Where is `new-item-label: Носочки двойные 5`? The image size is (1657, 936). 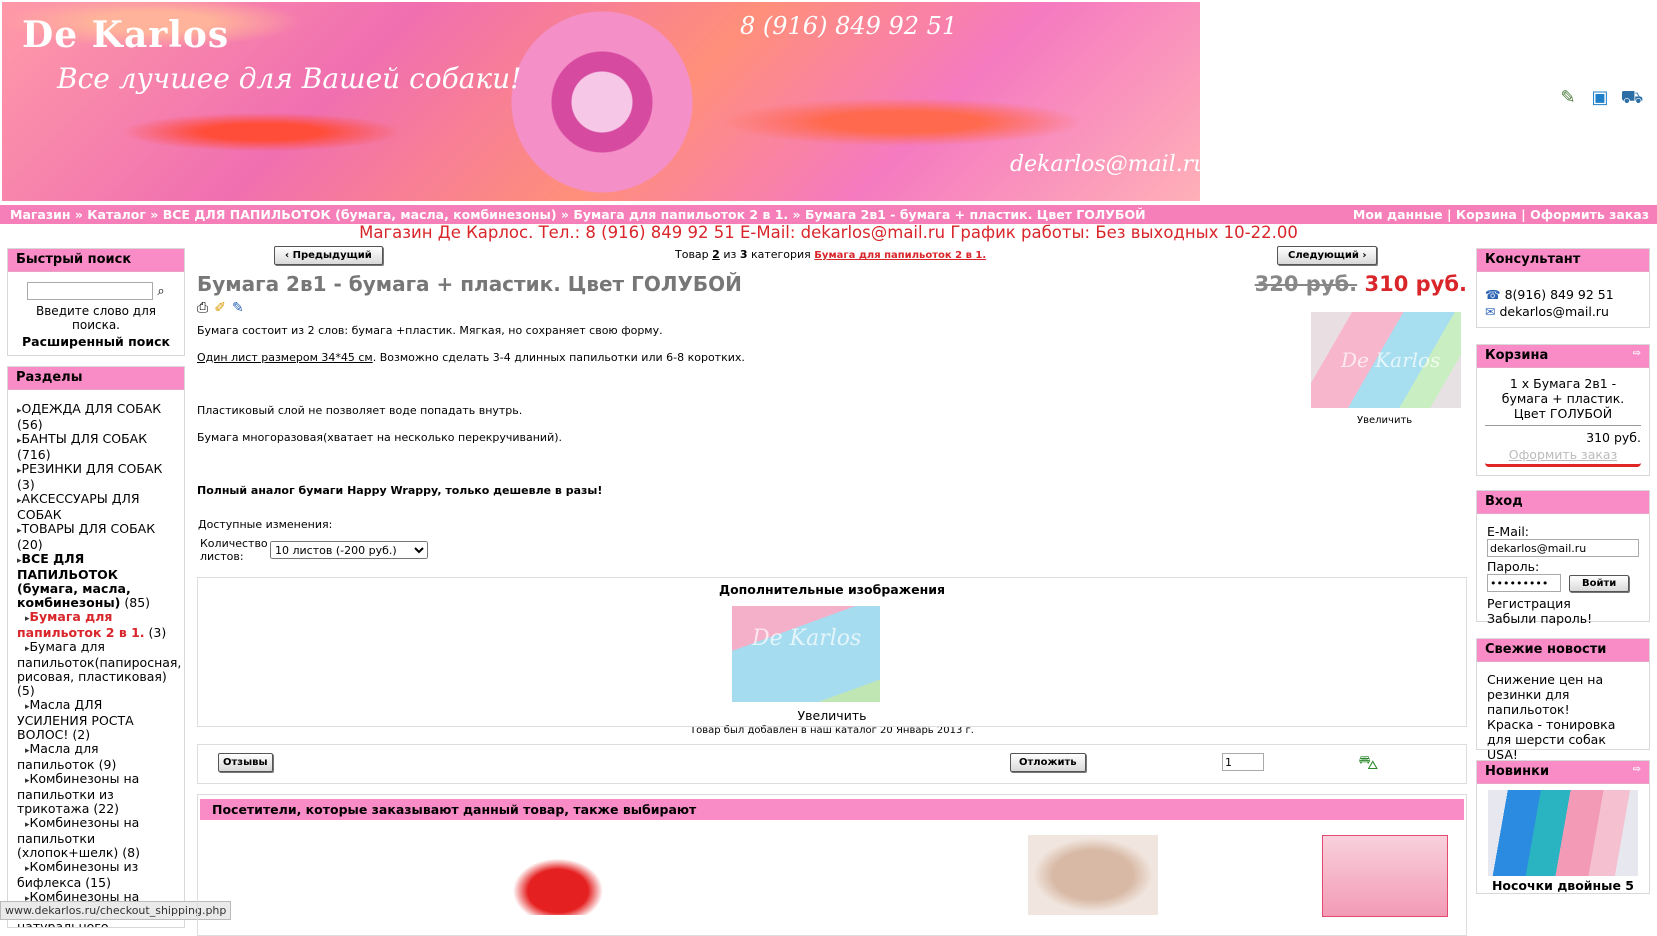
new-item-label: Носочки двойные 5 is located at coordinates (1563, 885).